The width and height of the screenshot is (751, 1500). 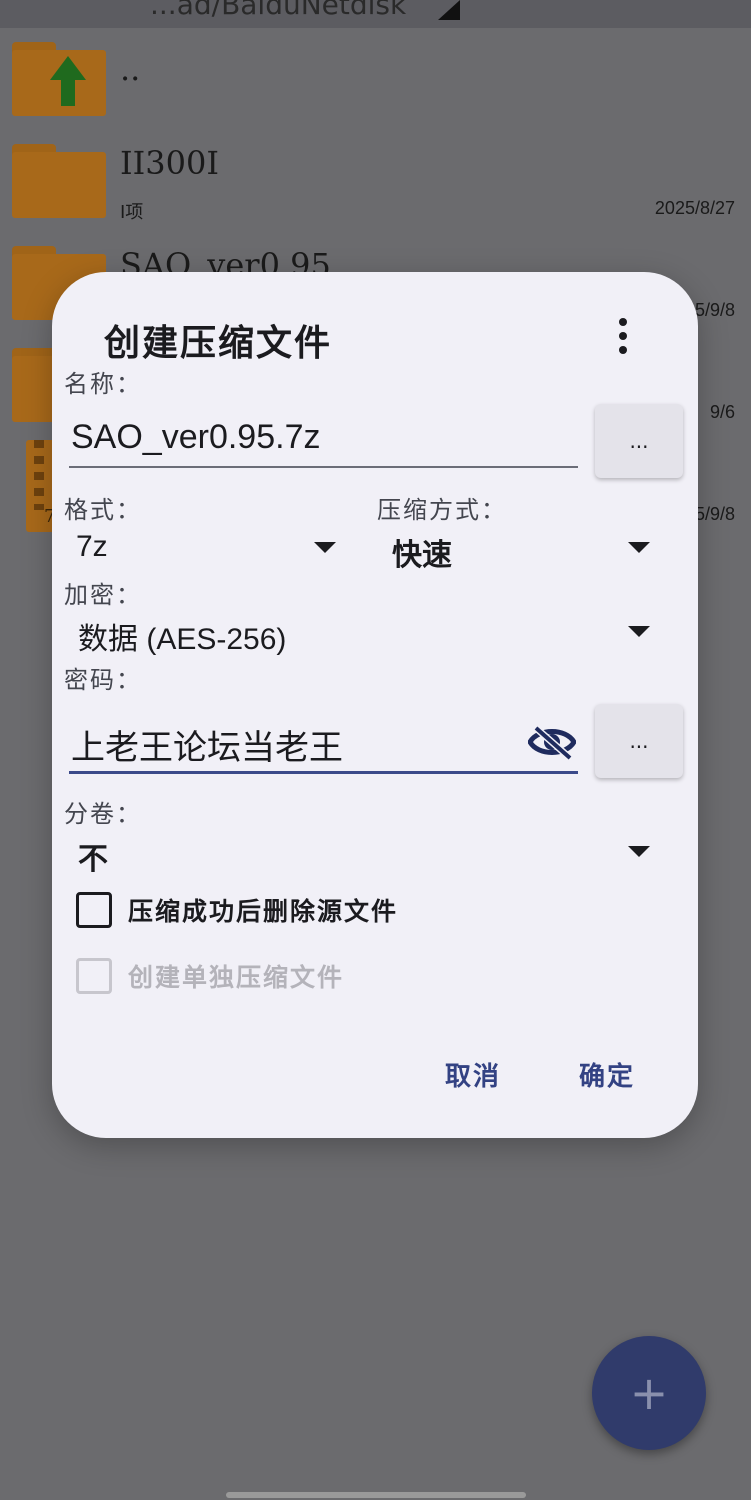 What do you see at coordinates (473, 1074) in the screenshot?
I see `cancel-button: 取消` at bounding box center [473, 1074].